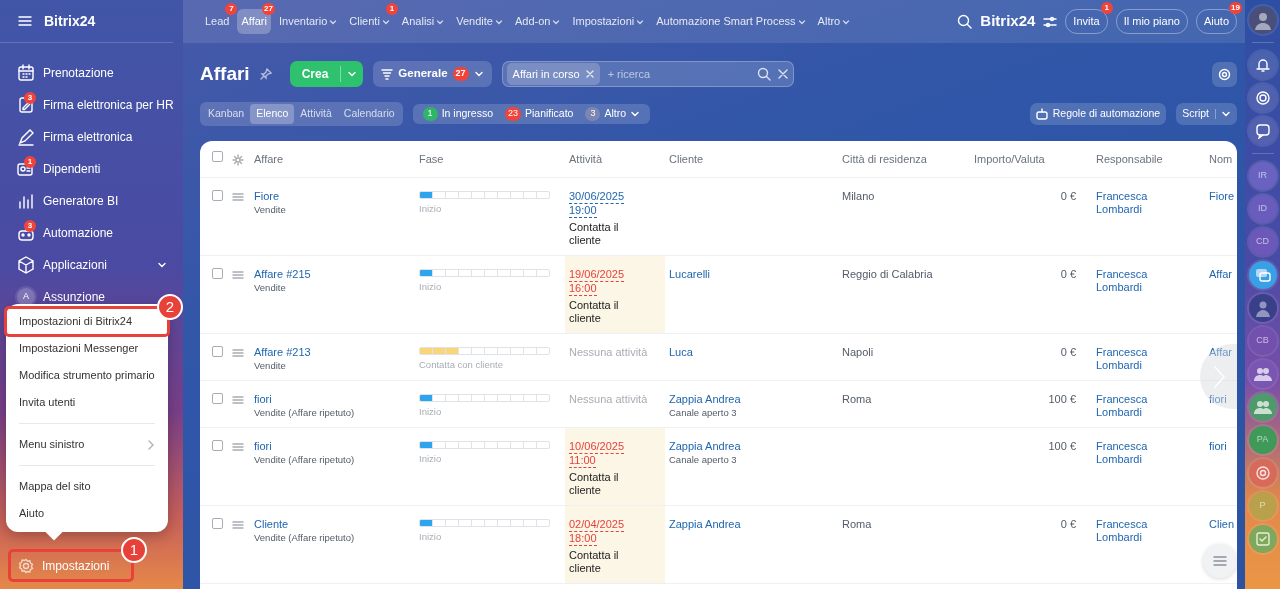  I want to click on activity-time: 19:00, so click(583, 210).